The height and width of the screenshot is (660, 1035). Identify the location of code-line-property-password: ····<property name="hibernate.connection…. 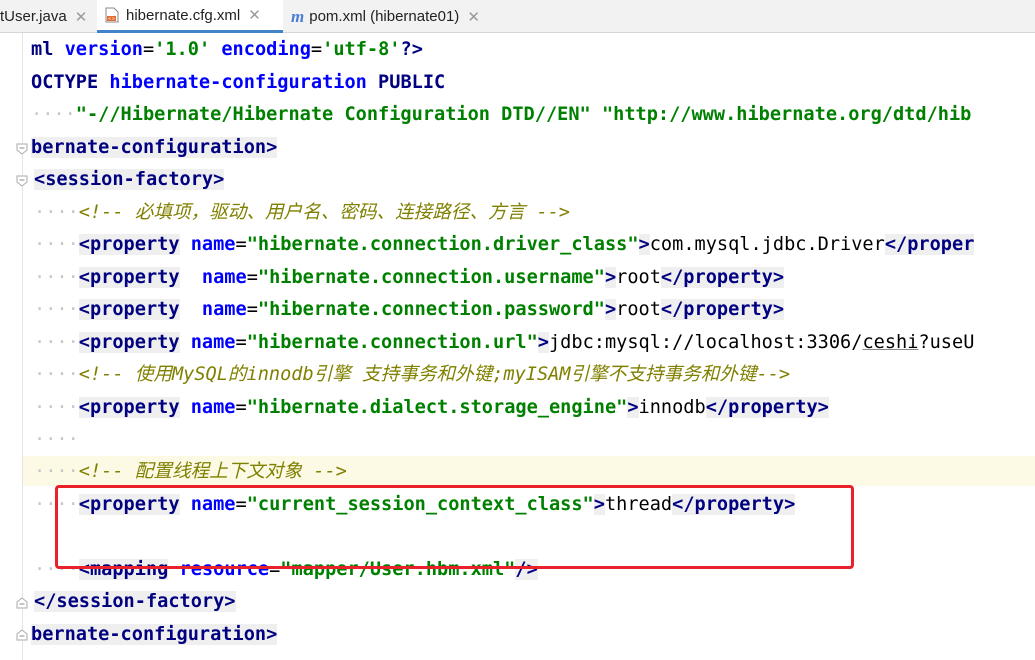
(409, 309).